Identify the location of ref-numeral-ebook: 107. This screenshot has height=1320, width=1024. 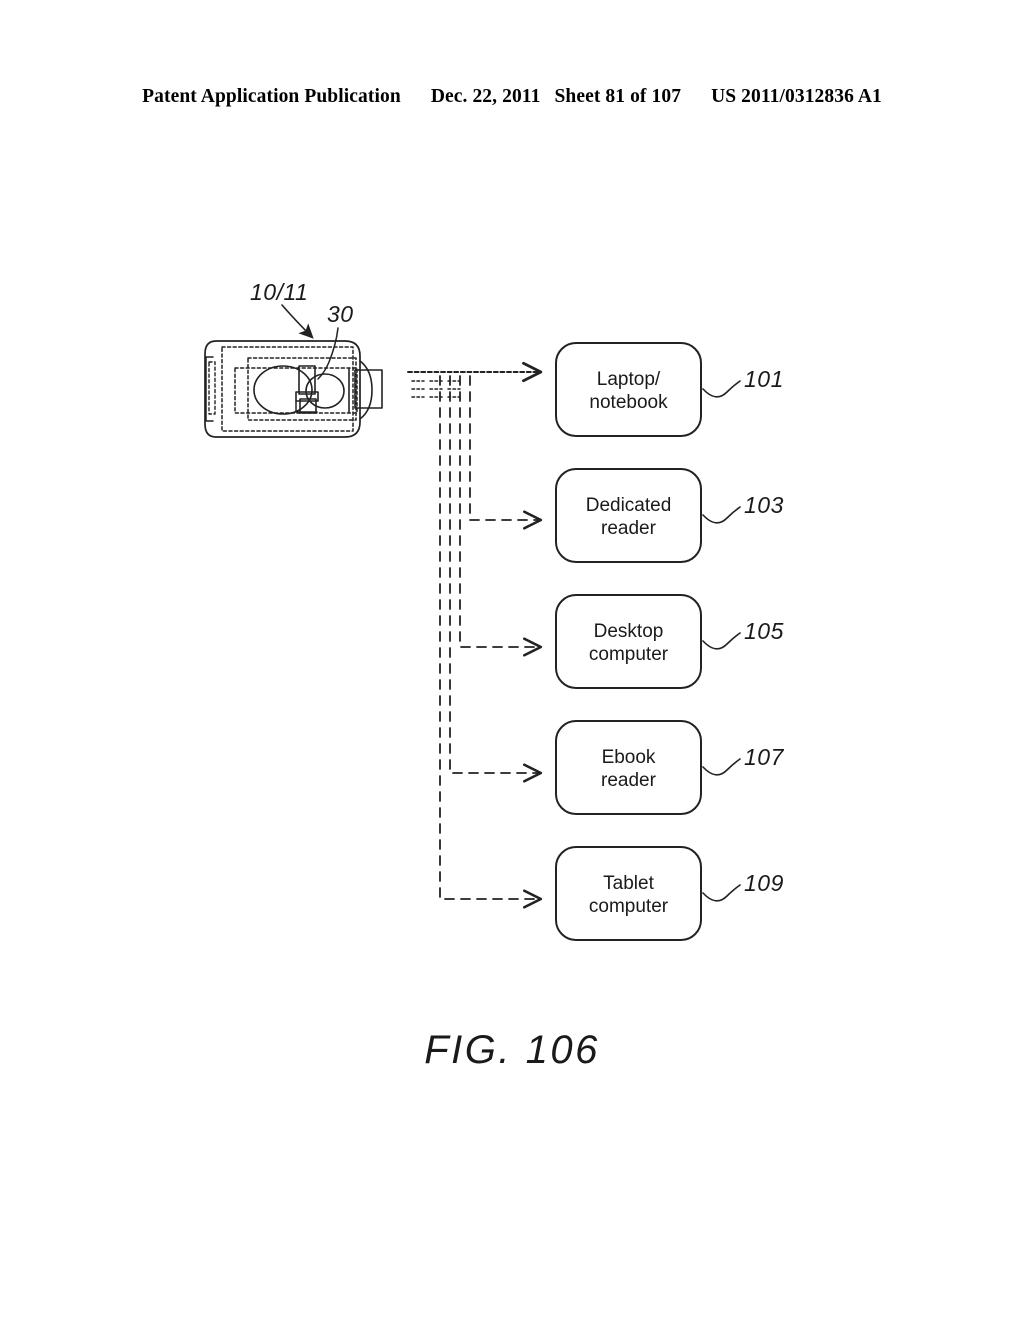
(764, 757).